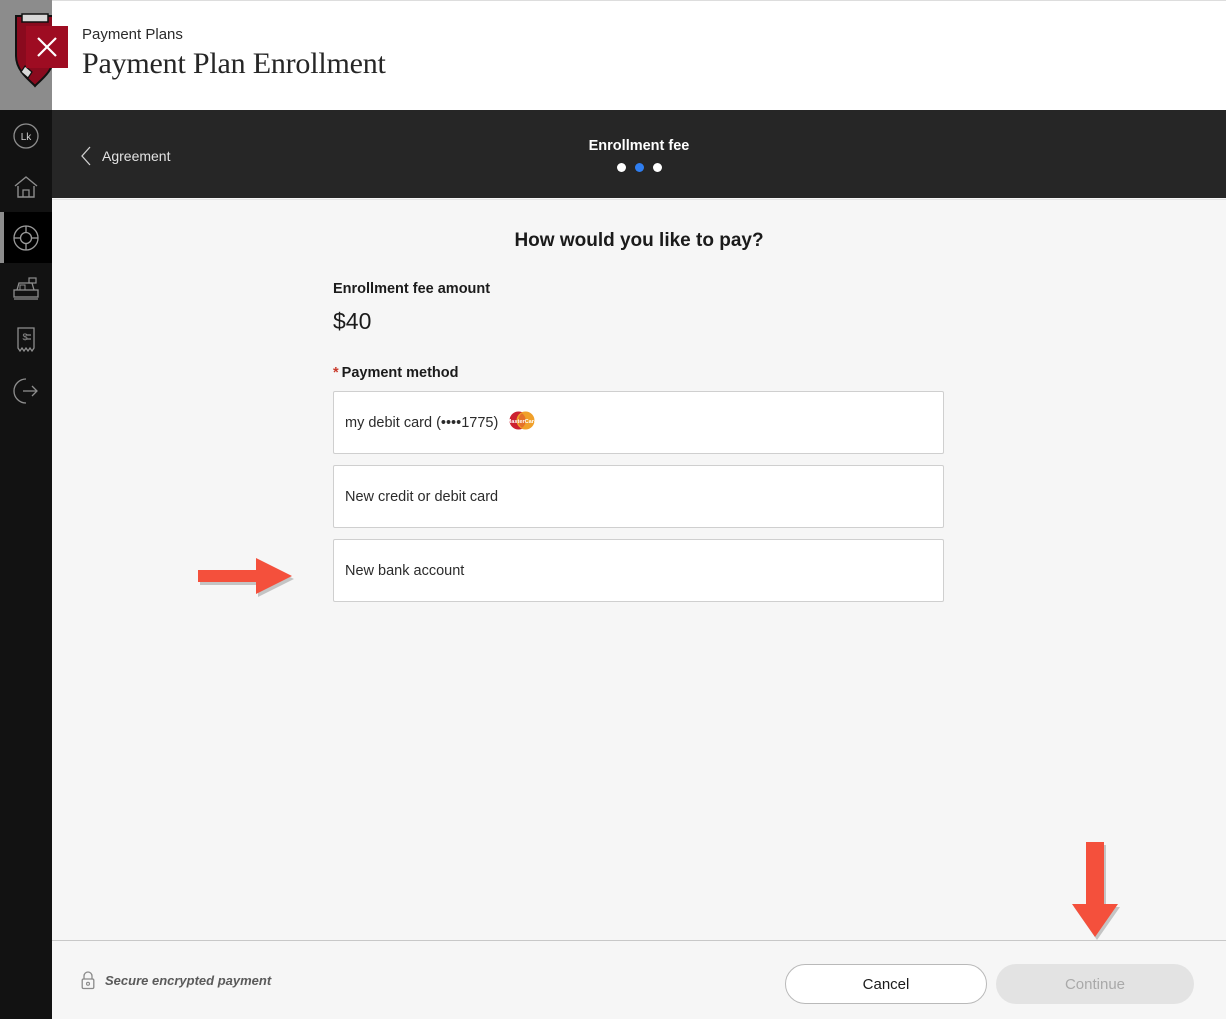 Image resolution: width=1226 pixels, height=1019 pixels. Describe the element at coordinates (422, 496) in the screenshot. I see `payment-option-label: New credit or debit card` at that location.